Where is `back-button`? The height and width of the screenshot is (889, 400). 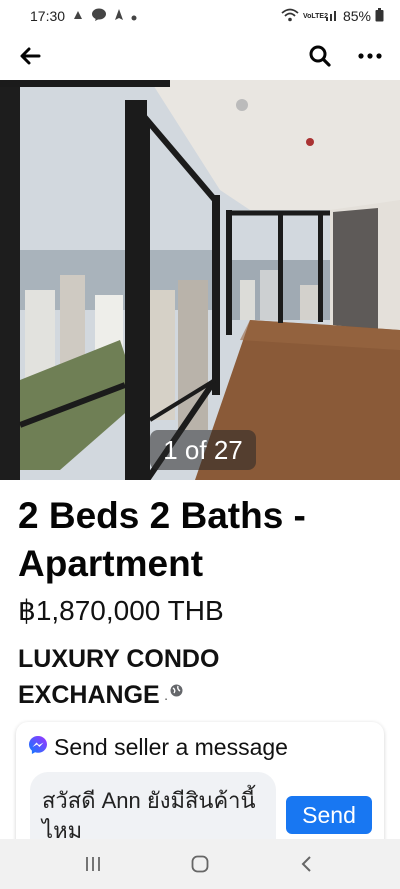 back-button is located at coordinates (30, 56).